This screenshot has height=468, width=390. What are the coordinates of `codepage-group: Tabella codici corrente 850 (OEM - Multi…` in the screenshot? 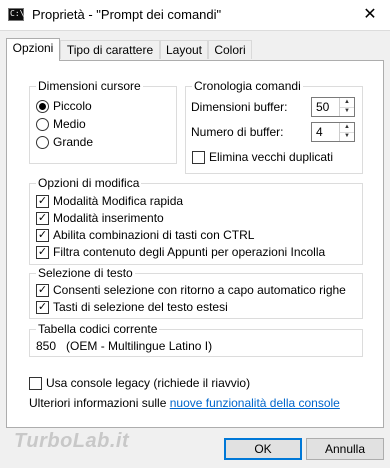 It's located at (196, 339).